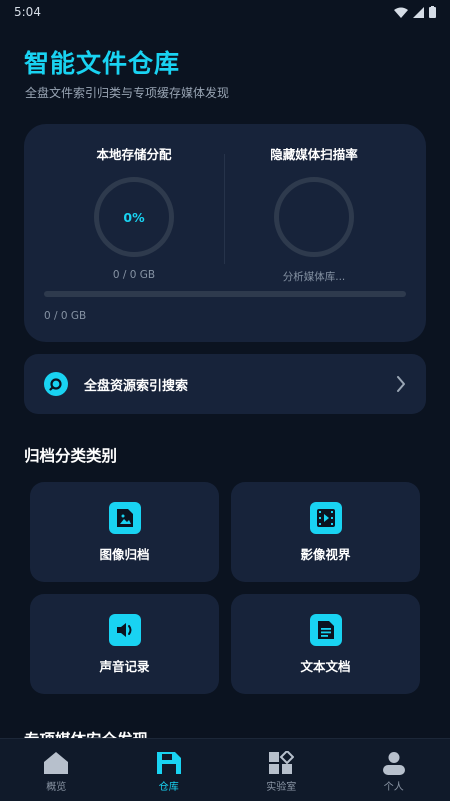 The height and width of the screenshot is (801, 450). Describe the element at coordinates (168, 763) in the screenshot. I see `storage-icon` at that location.